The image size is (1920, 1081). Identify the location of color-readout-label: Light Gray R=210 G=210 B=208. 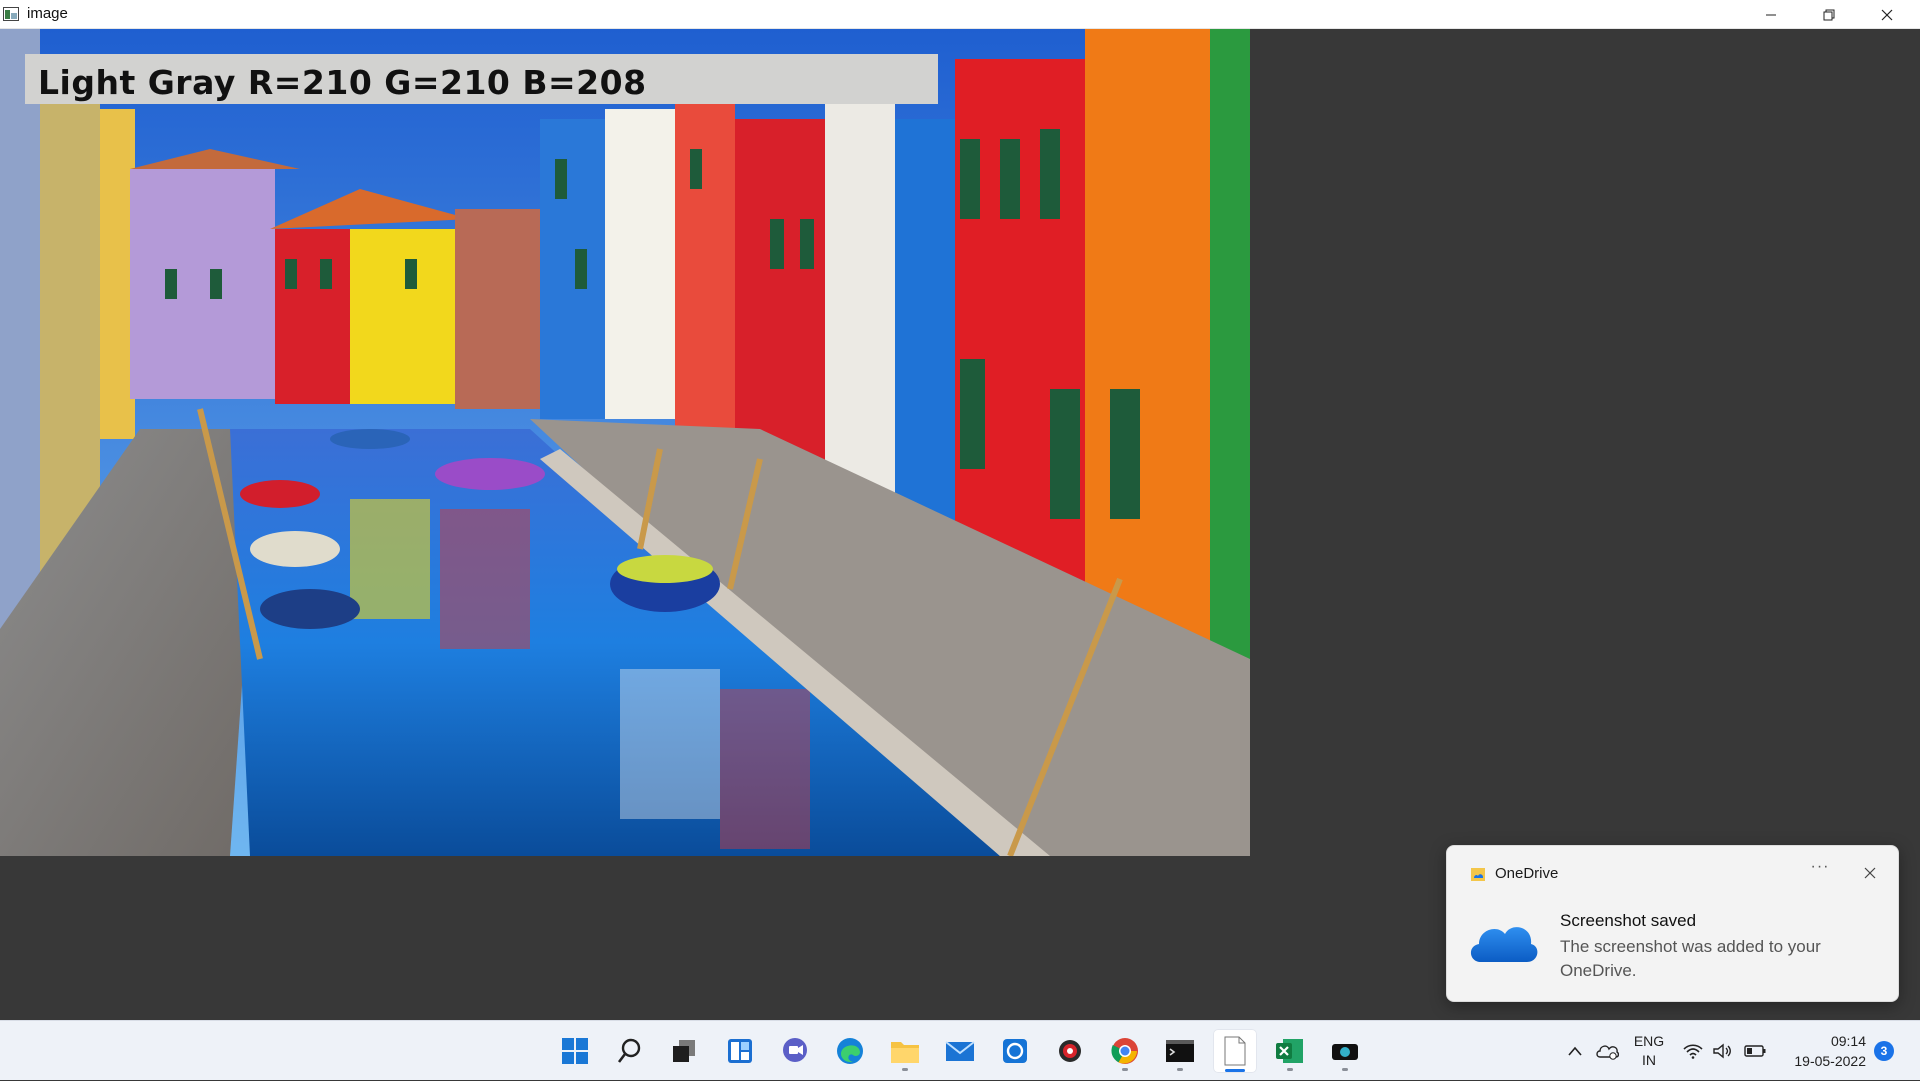
(342, 82).